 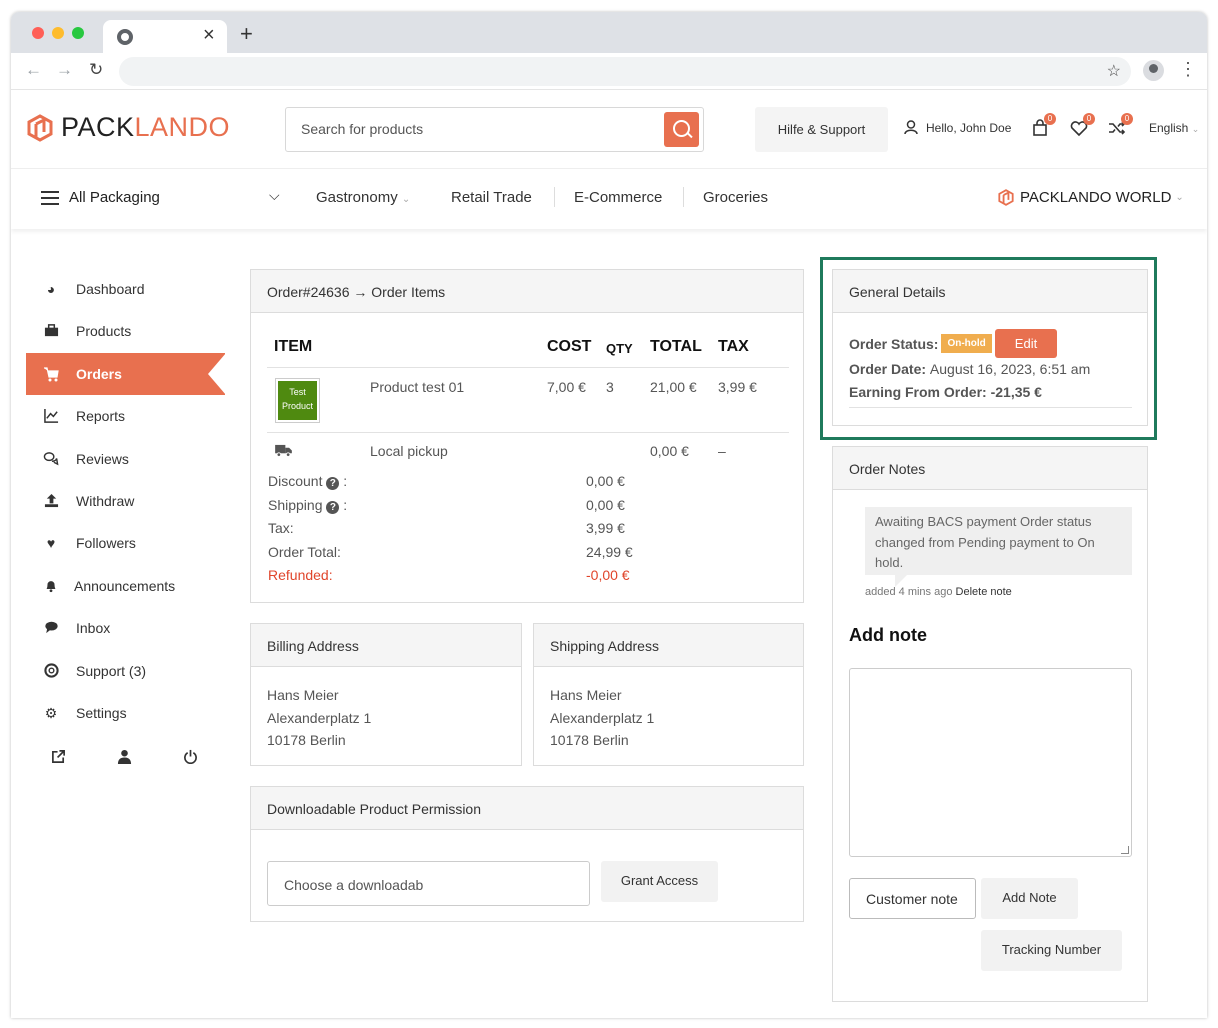 What do you see at coordinates (527, 808) in the screenshot?
I see `downloadable-permission-title: Downloadable Product Permission` at bounding box center [527, 808].